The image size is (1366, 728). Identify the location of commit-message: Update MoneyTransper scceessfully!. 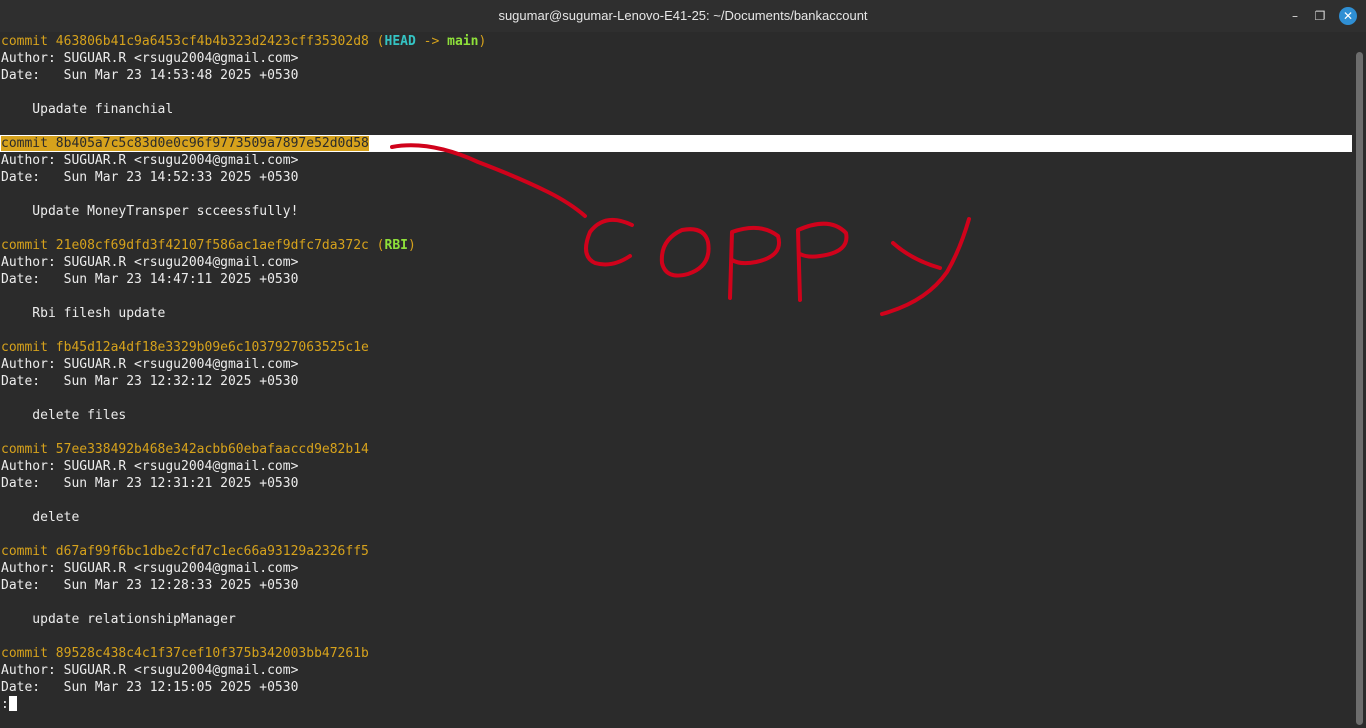
(150, 211).